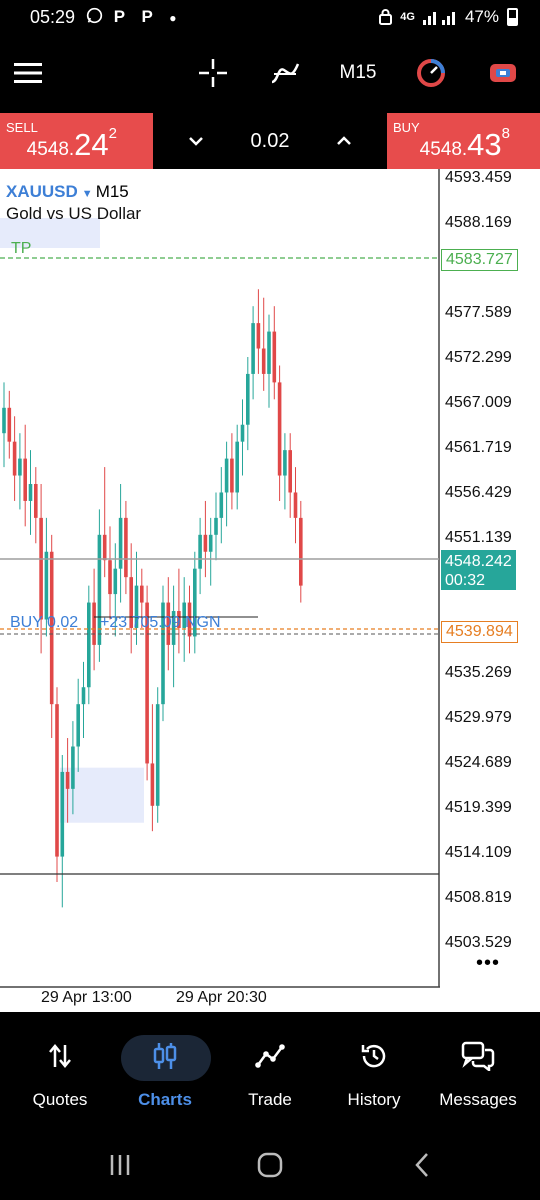  I want to click on history-icon, so click(374, 1056).